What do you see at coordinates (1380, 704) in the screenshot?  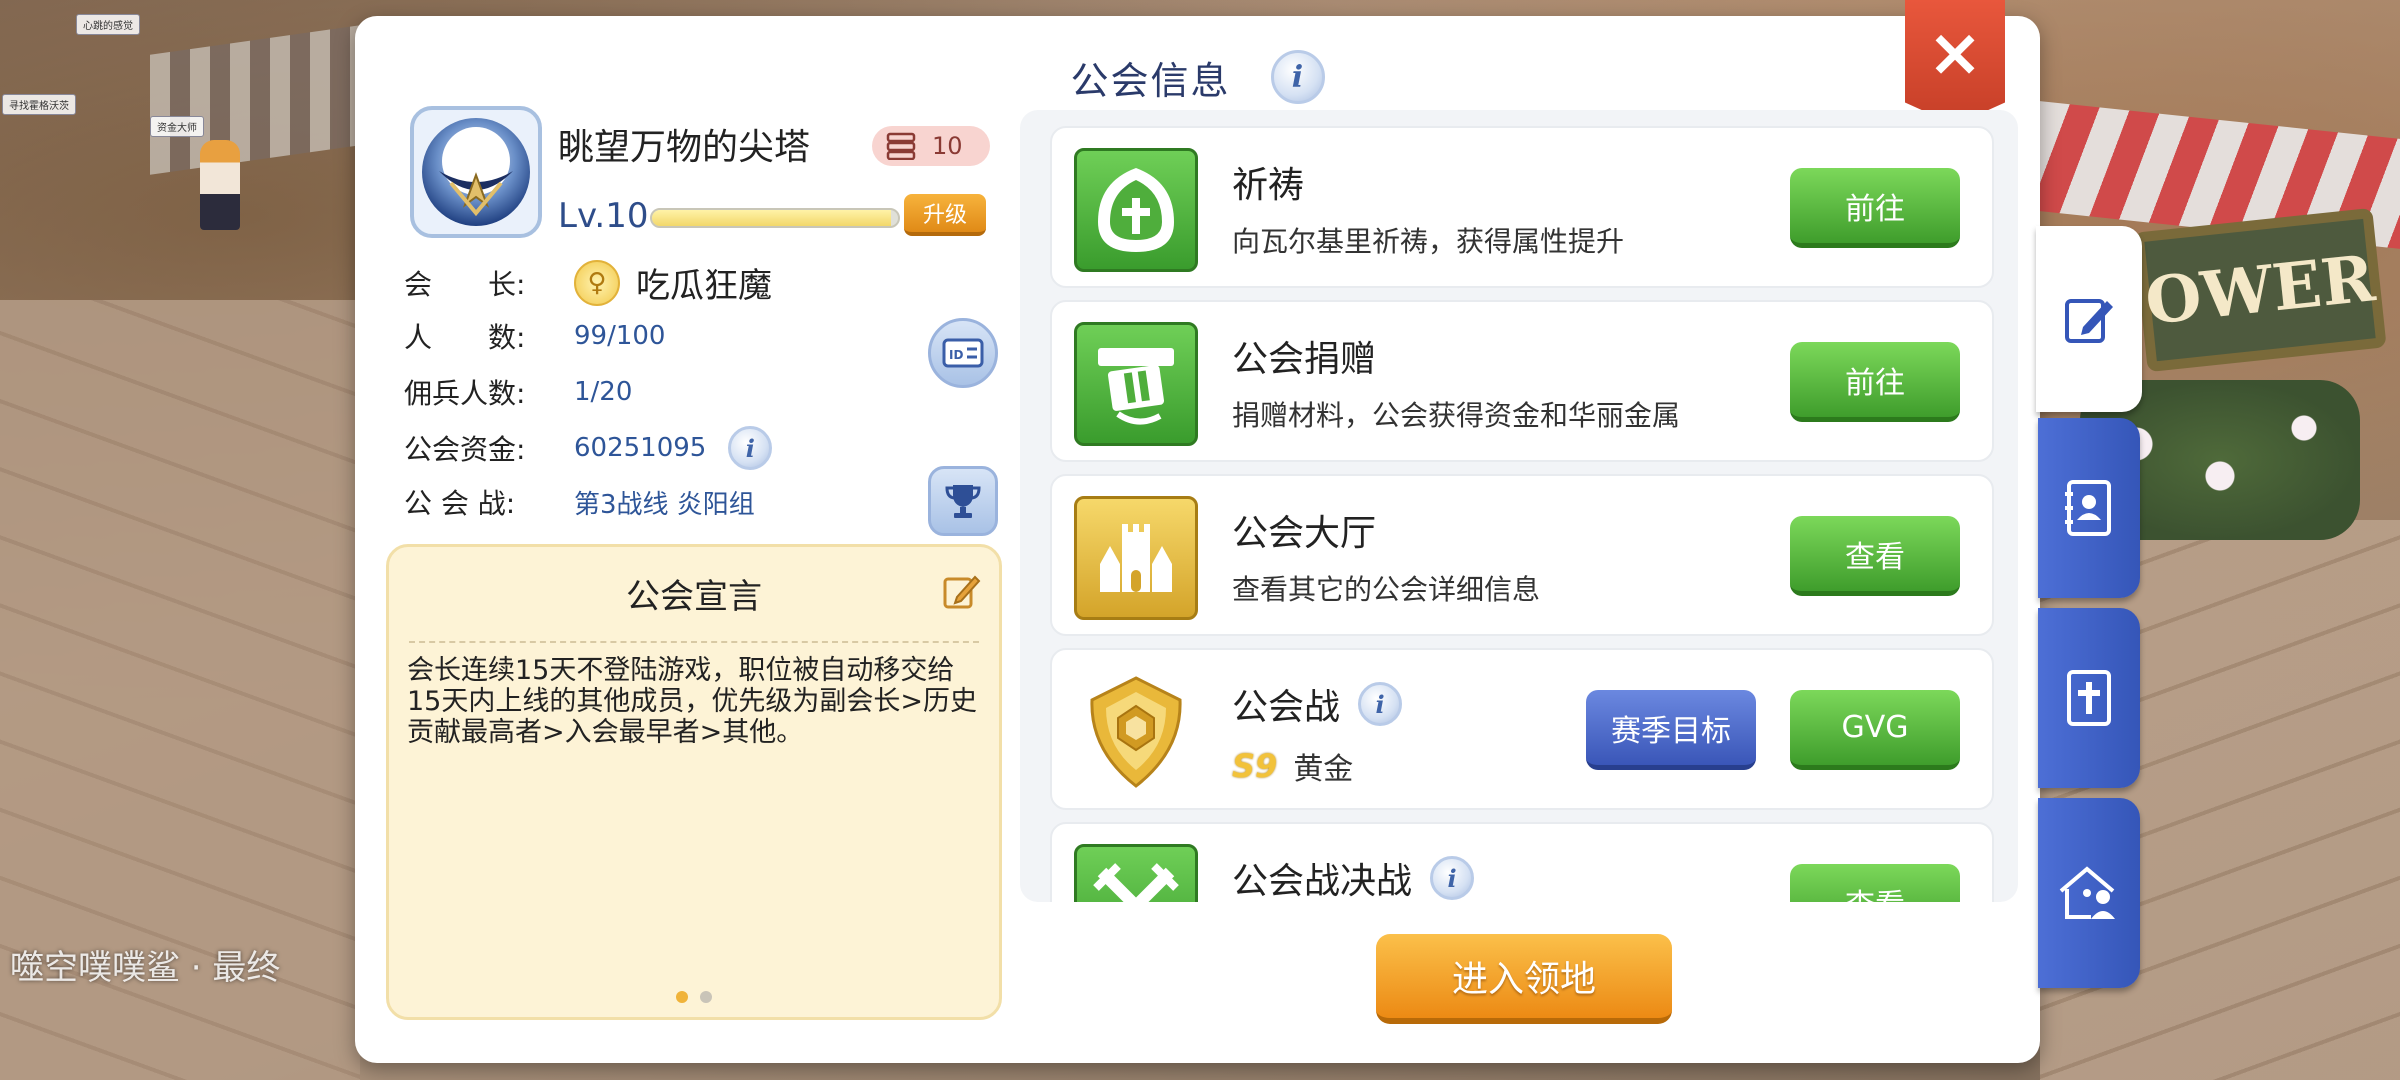 I see `guild-war-info-icon: i` at bounding box center [1380, 704].